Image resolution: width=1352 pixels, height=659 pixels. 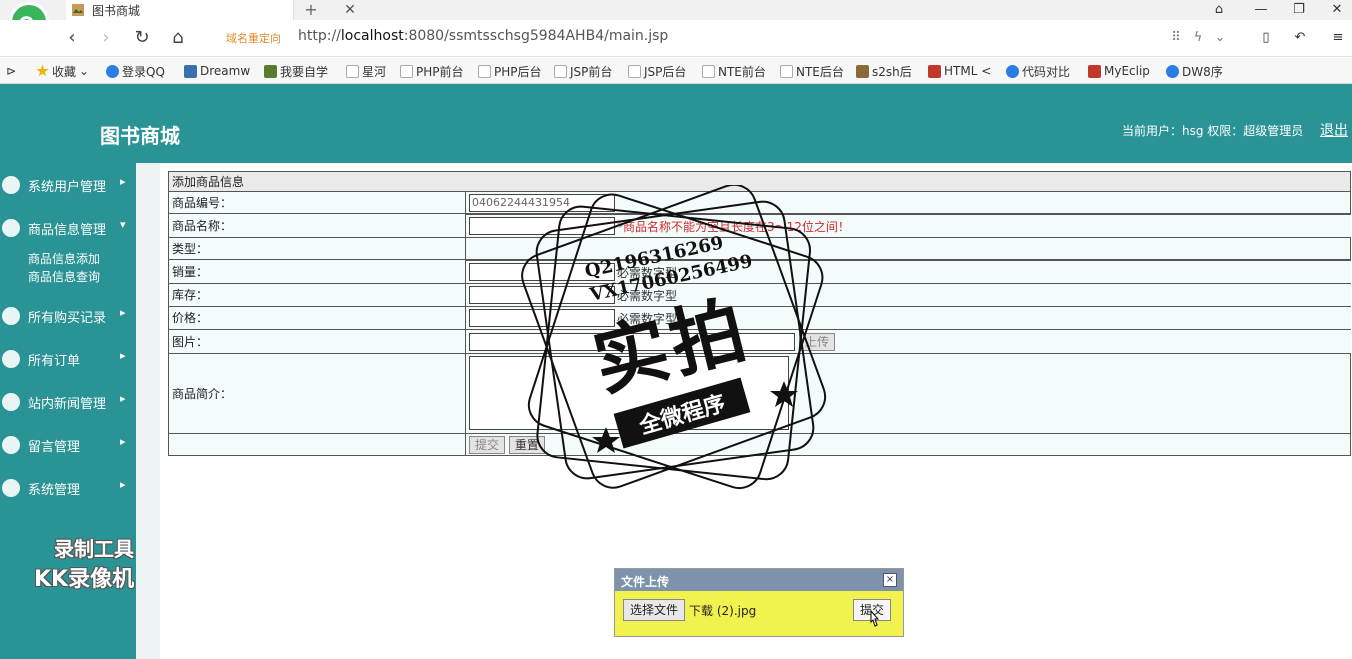 What do you see at coordinates (647, 318) in the screenshot?
I see `price-hint: 必需数字型` at bounding box center [647, 318].